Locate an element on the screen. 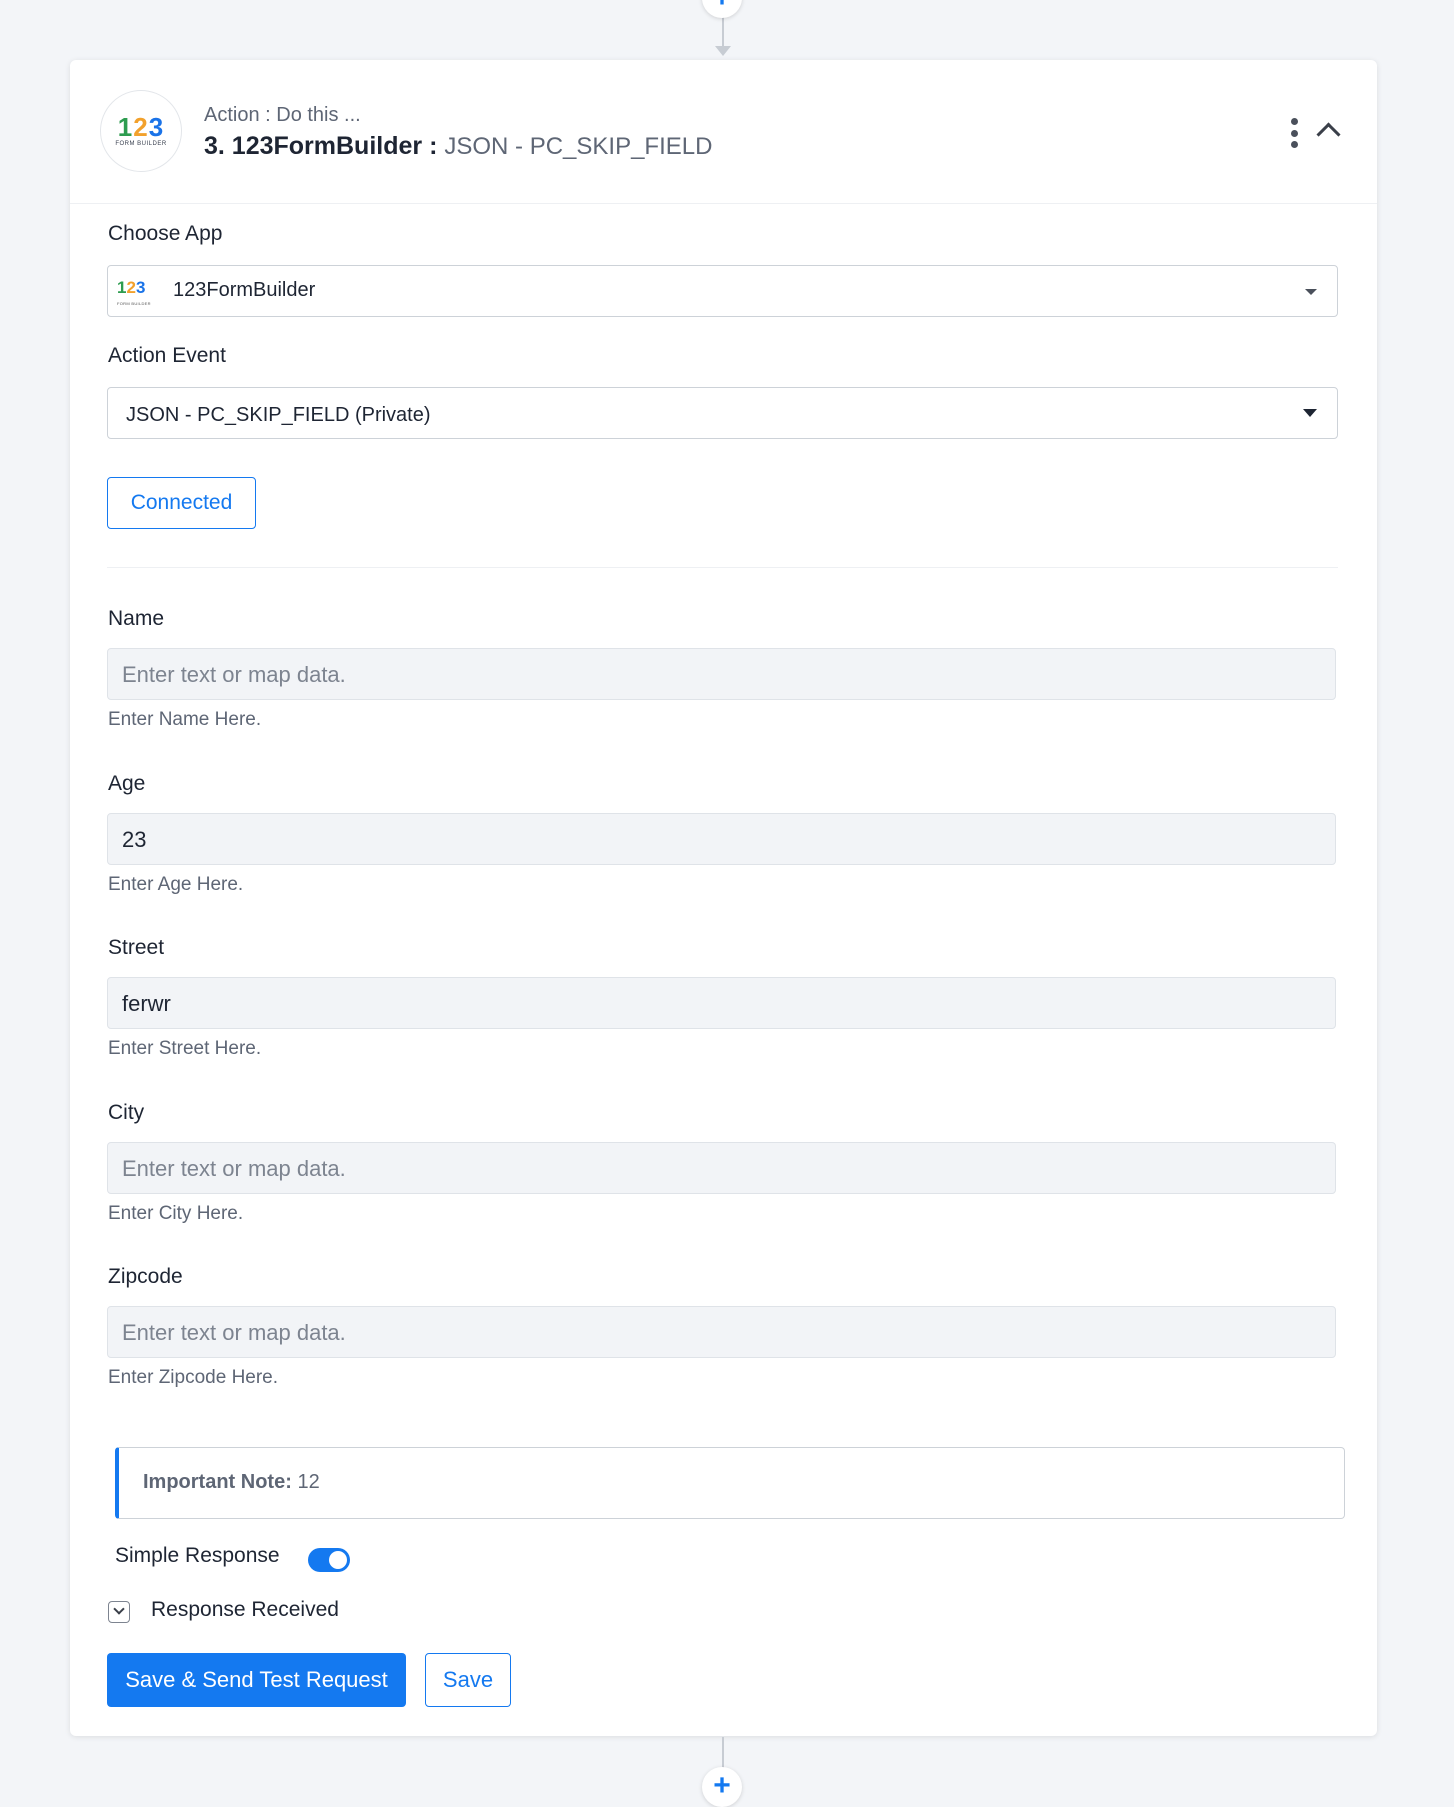 The height and width of the screenshot is (1807, 1454). name-placeholder: Enter text or map data. is located at coordinates (234, 674).